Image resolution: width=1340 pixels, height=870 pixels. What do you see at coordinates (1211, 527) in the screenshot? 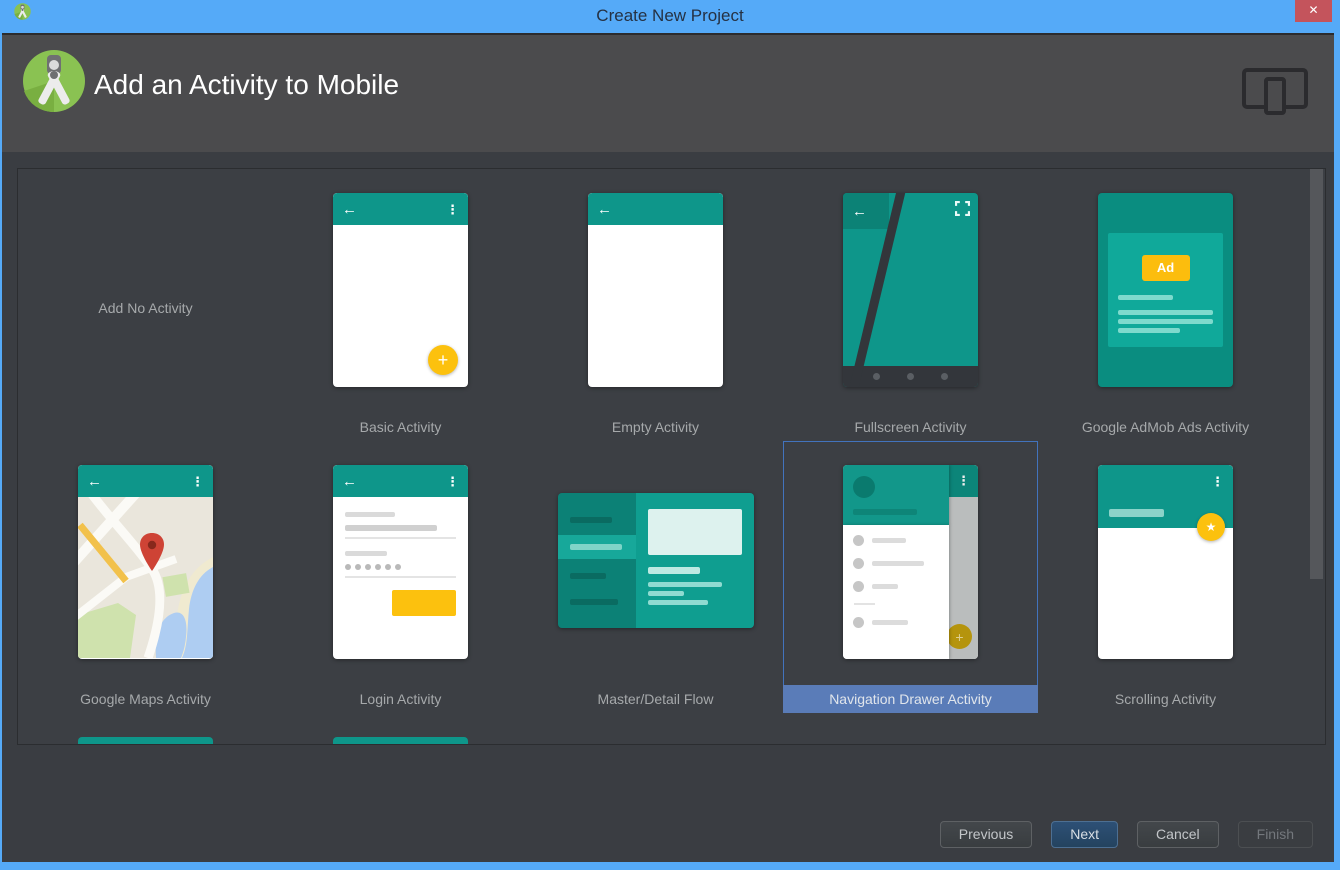
I see `fab-star-icon: ★` at bounding box center [1211, 527].